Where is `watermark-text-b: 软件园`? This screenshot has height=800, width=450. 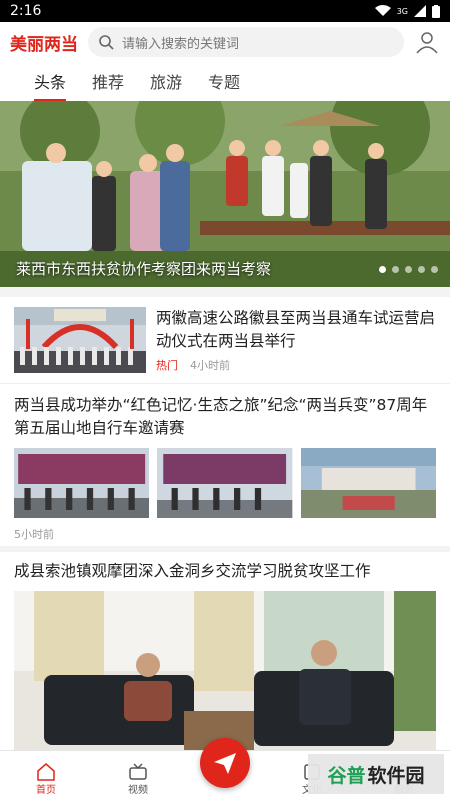
watermark-text-b: 软件园 is located at coordinates (396, 775).